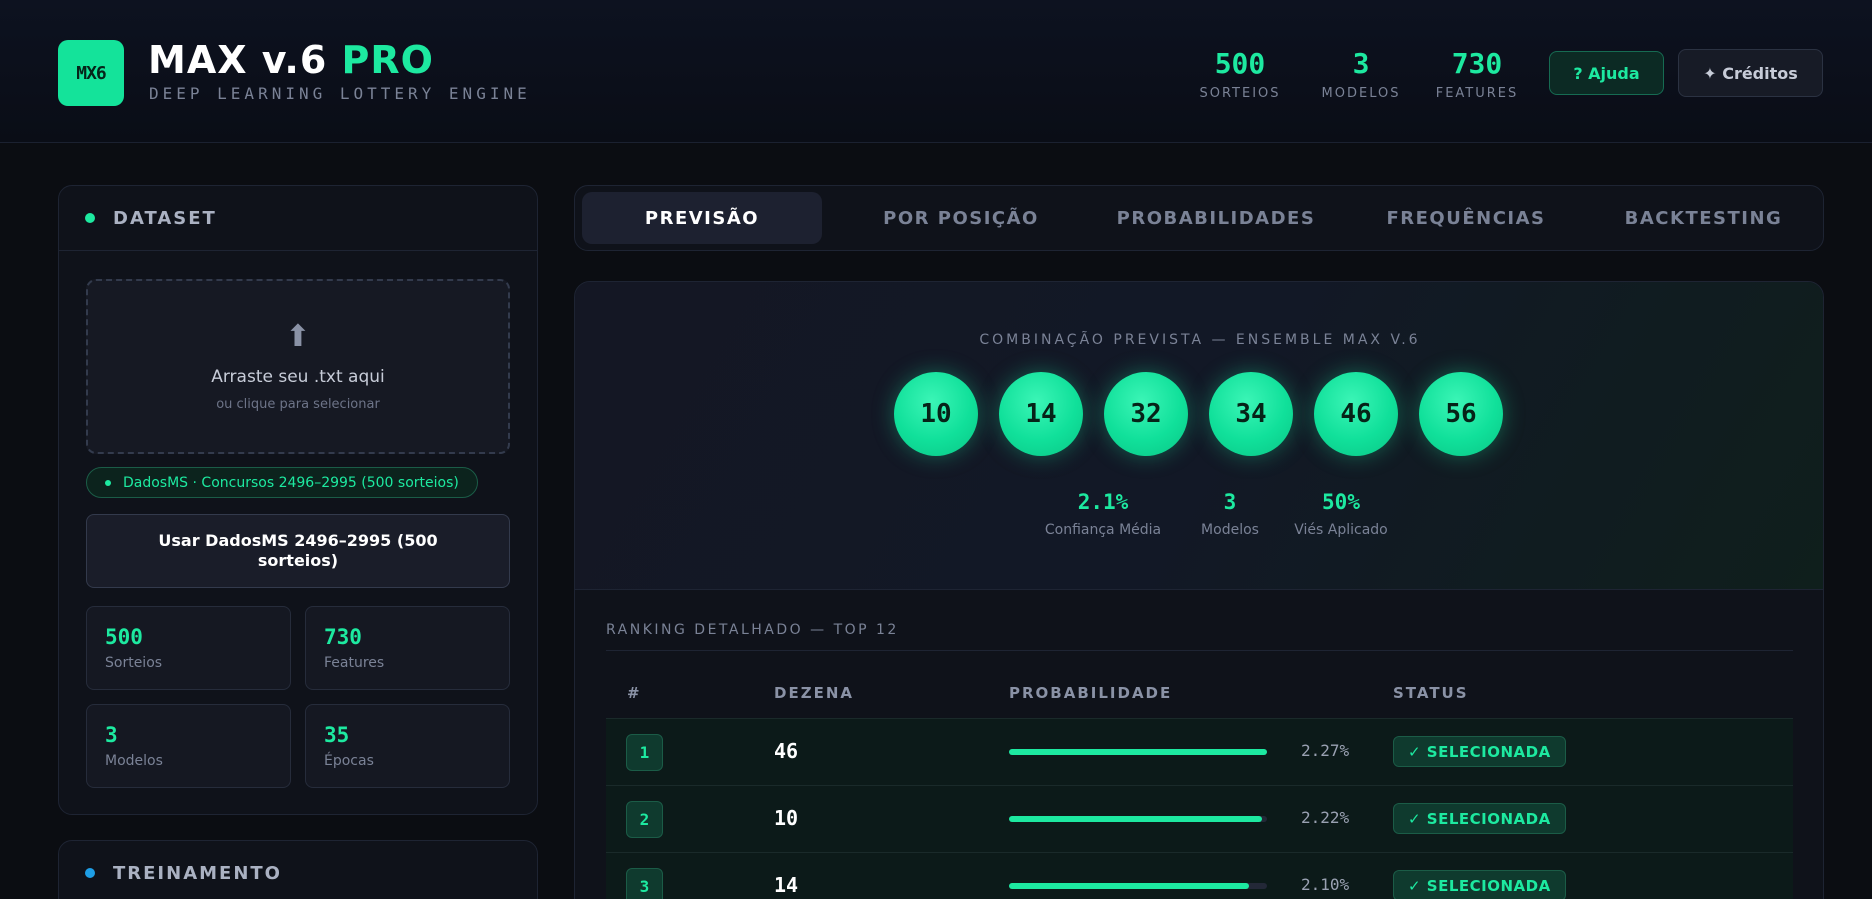 The image size is (1872, 899). What do you see at coordinates (111, 735) in the screenshot?
I see `dataset-stat-value: 3` at bounding box center [111, 735].